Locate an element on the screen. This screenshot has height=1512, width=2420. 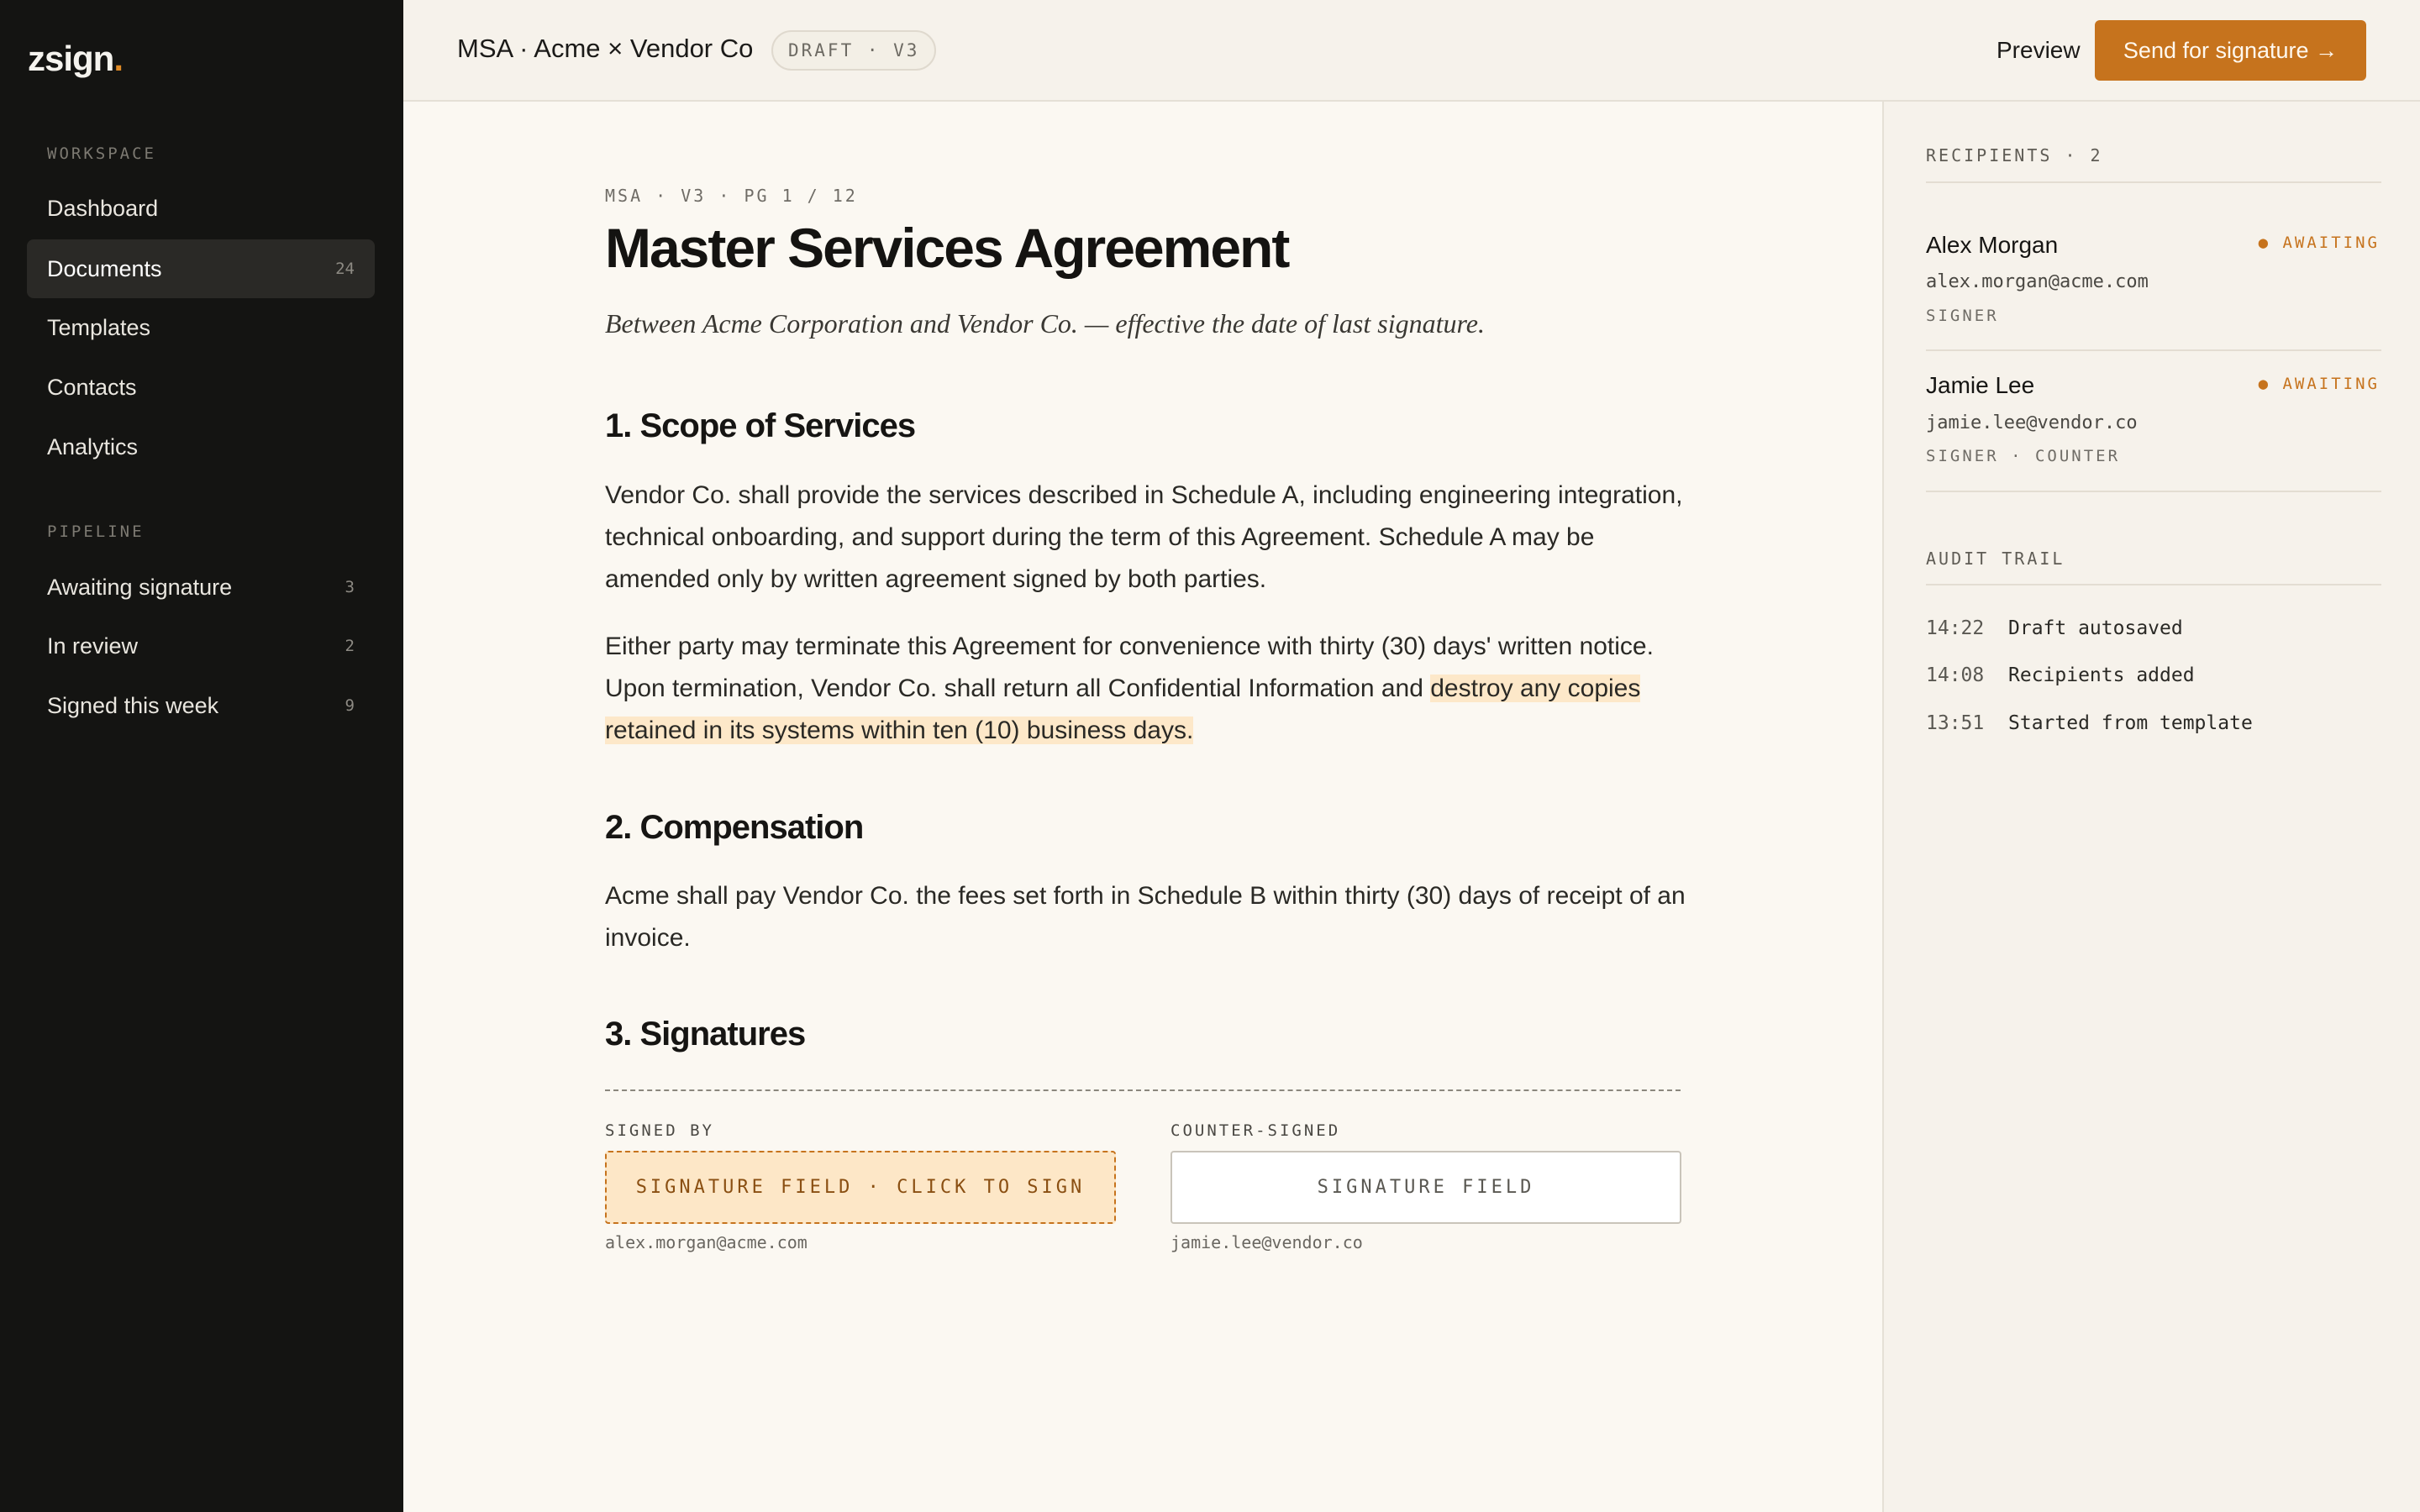
audit-entry: 14:08 Recipients added is located at coordinates (2060, 675).